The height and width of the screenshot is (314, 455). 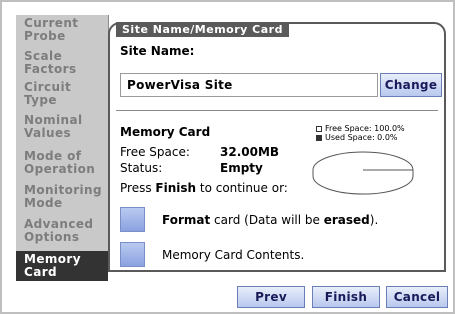 What do you see at coordinates (62, 94) in the screenshot?
I see `sidebar-item-circuit-type: Circuit Type` at bounding box center [62, 94].